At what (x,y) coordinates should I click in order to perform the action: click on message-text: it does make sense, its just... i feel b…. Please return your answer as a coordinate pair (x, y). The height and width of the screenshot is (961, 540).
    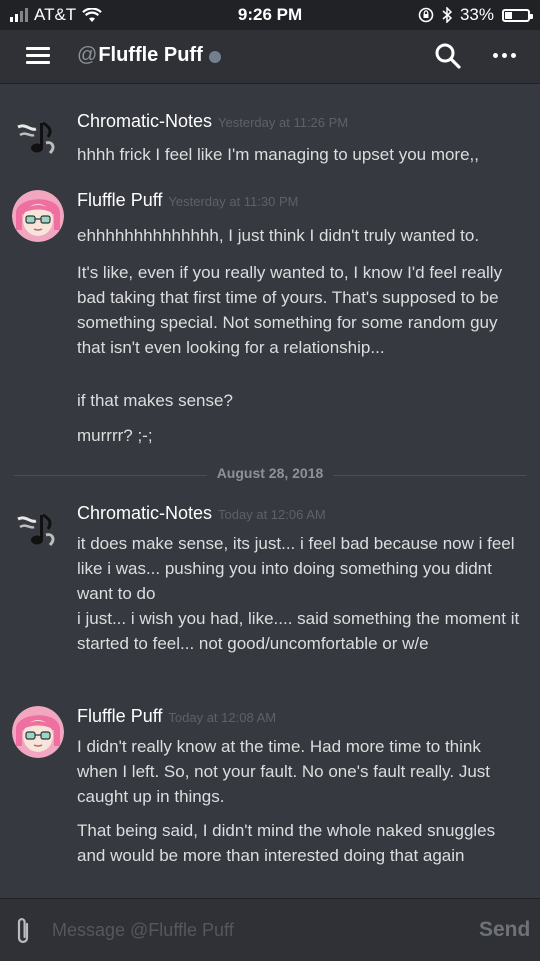
    Looking at the image, I should click on (298, 593).